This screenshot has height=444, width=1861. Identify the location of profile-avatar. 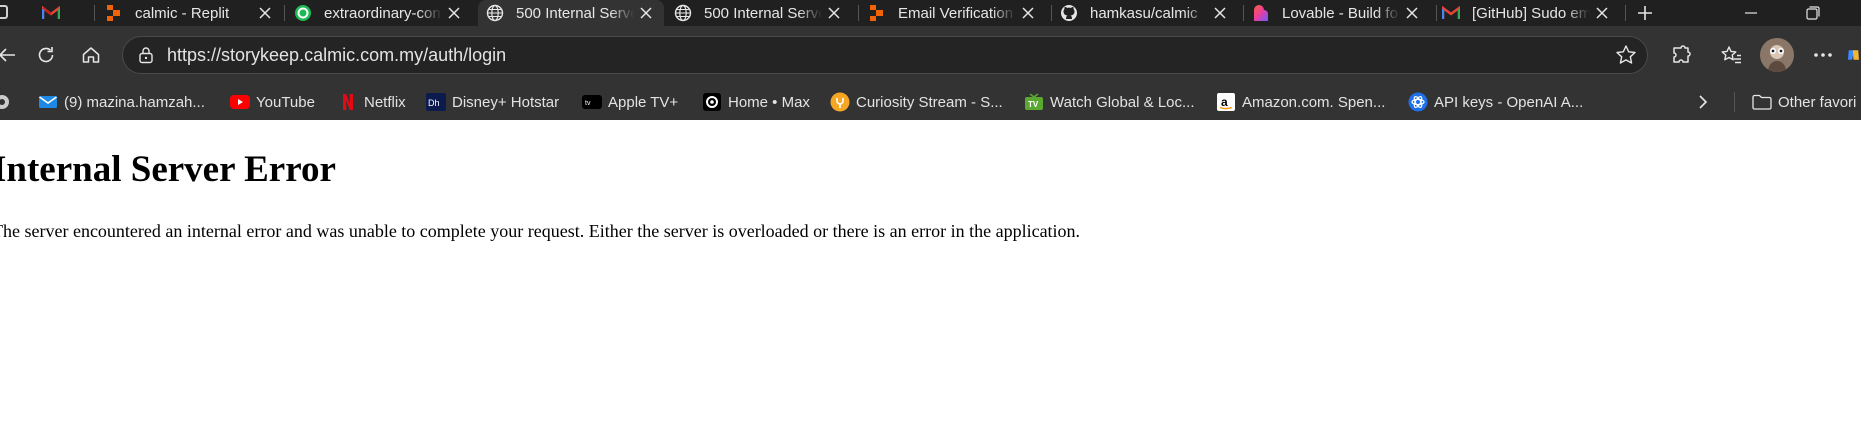
(1777, 55).